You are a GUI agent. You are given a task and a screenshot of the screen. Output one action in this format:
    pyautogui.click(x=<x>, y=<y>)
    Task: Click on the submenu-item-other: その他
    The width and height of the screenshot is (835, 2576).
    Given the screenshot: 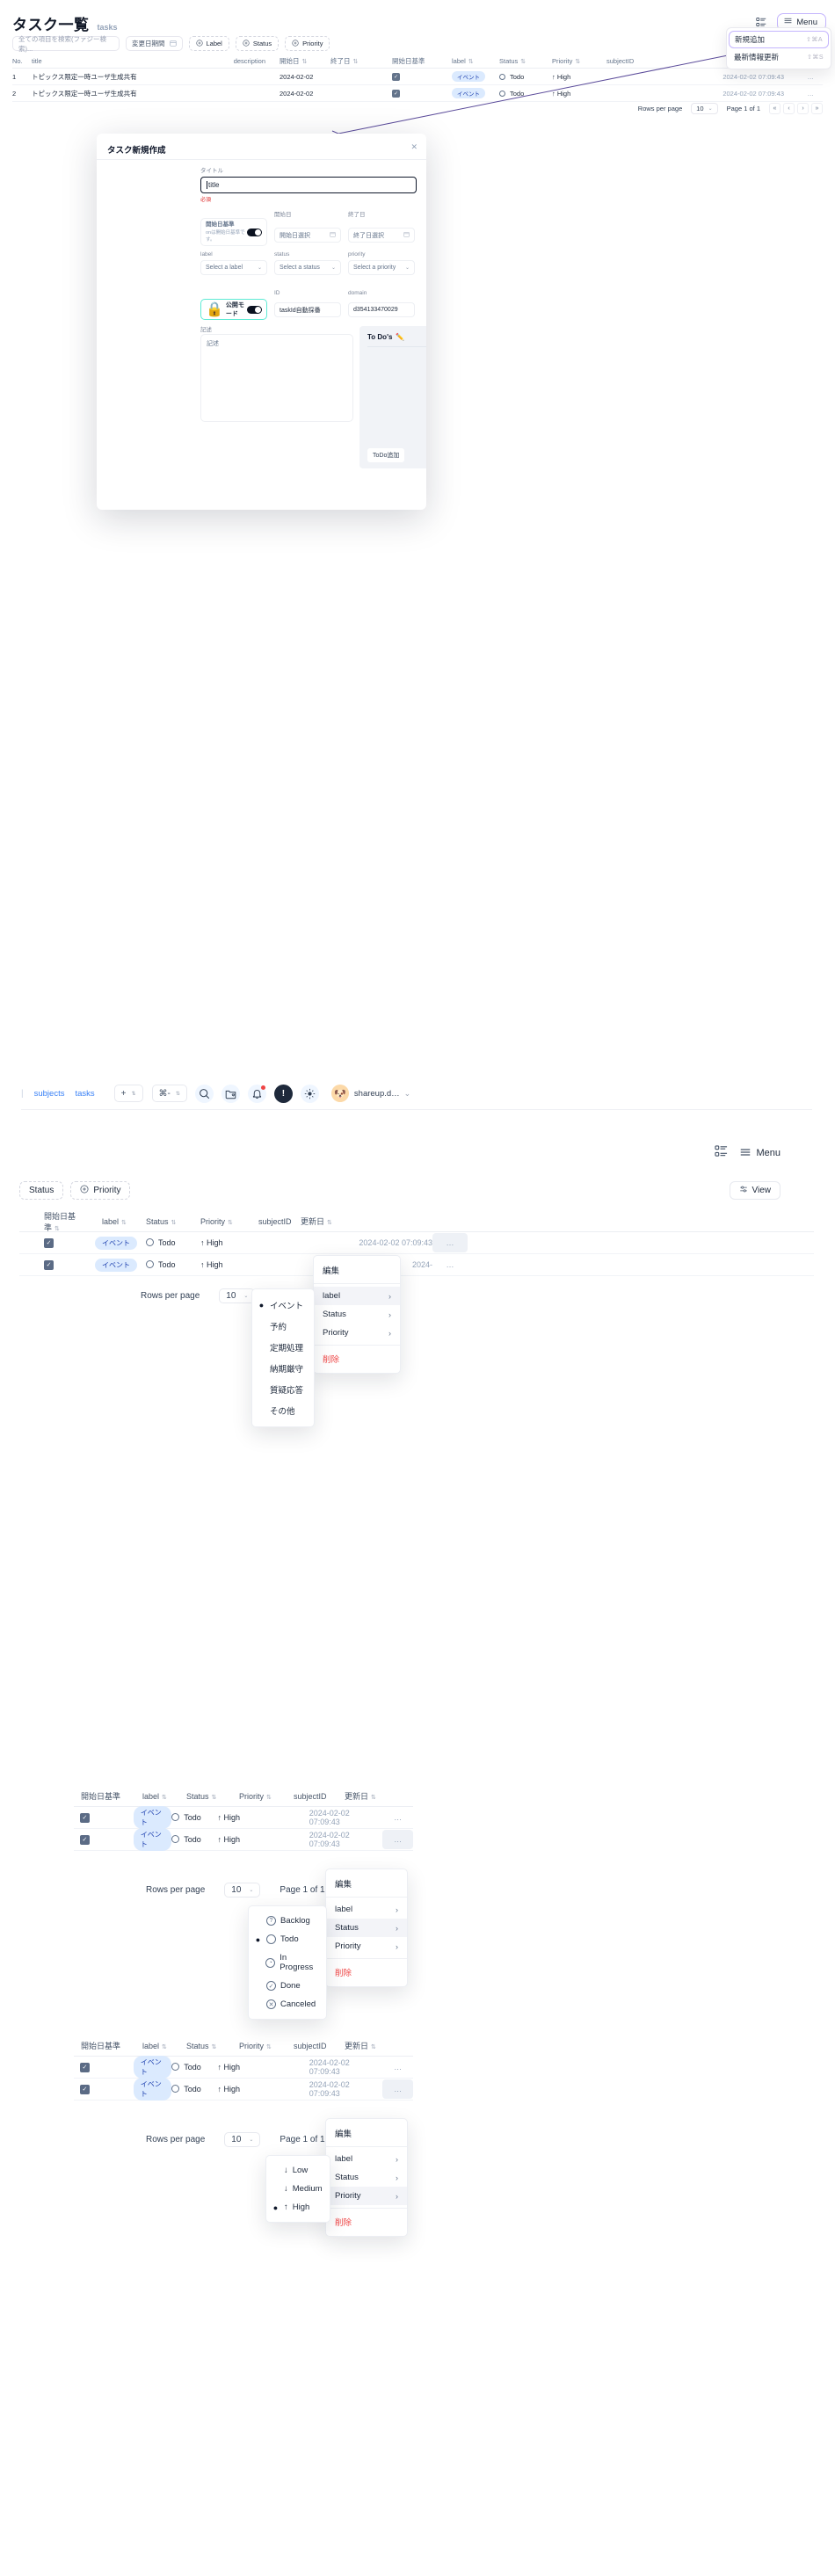 What is the action you would take?
    pyautogui.click(x=283, y=1410)
    